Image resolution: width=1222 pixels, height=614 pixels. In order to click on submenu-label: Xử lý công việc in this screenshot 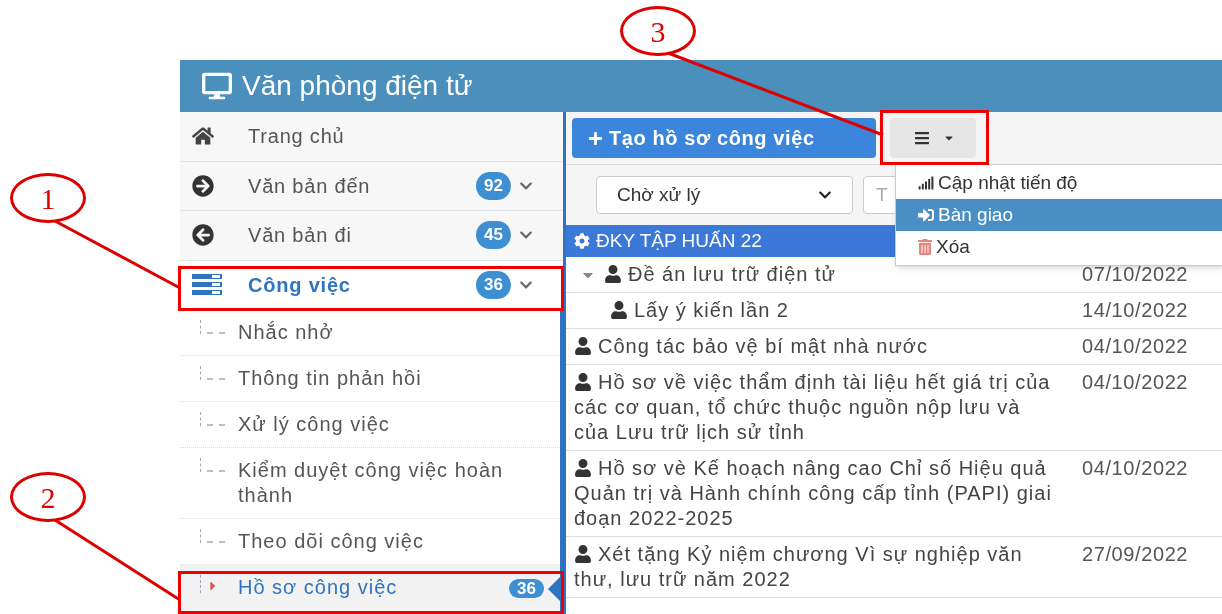, I will do `click(314, 424)`.